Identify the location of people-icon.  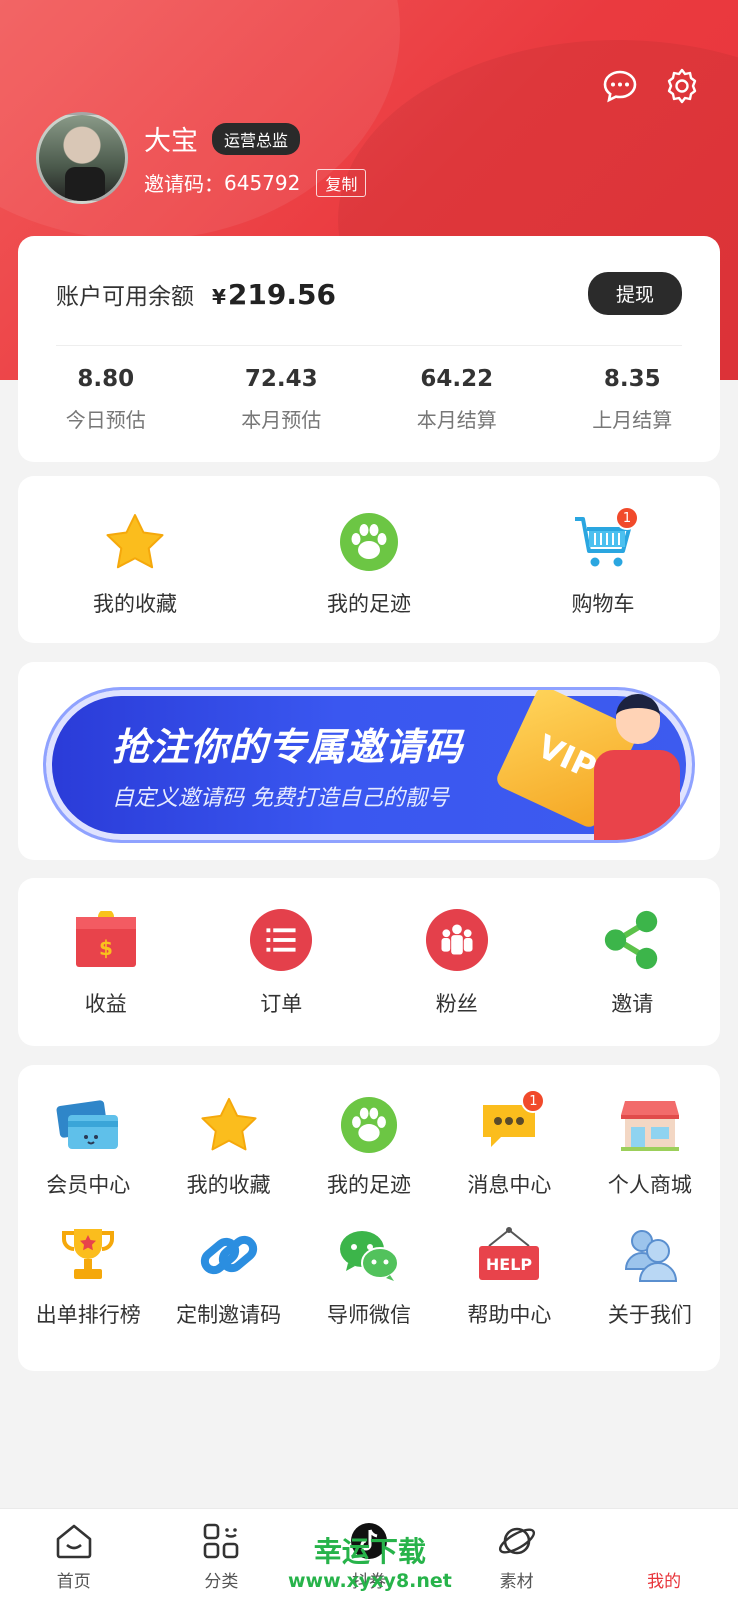
(650, 1256).